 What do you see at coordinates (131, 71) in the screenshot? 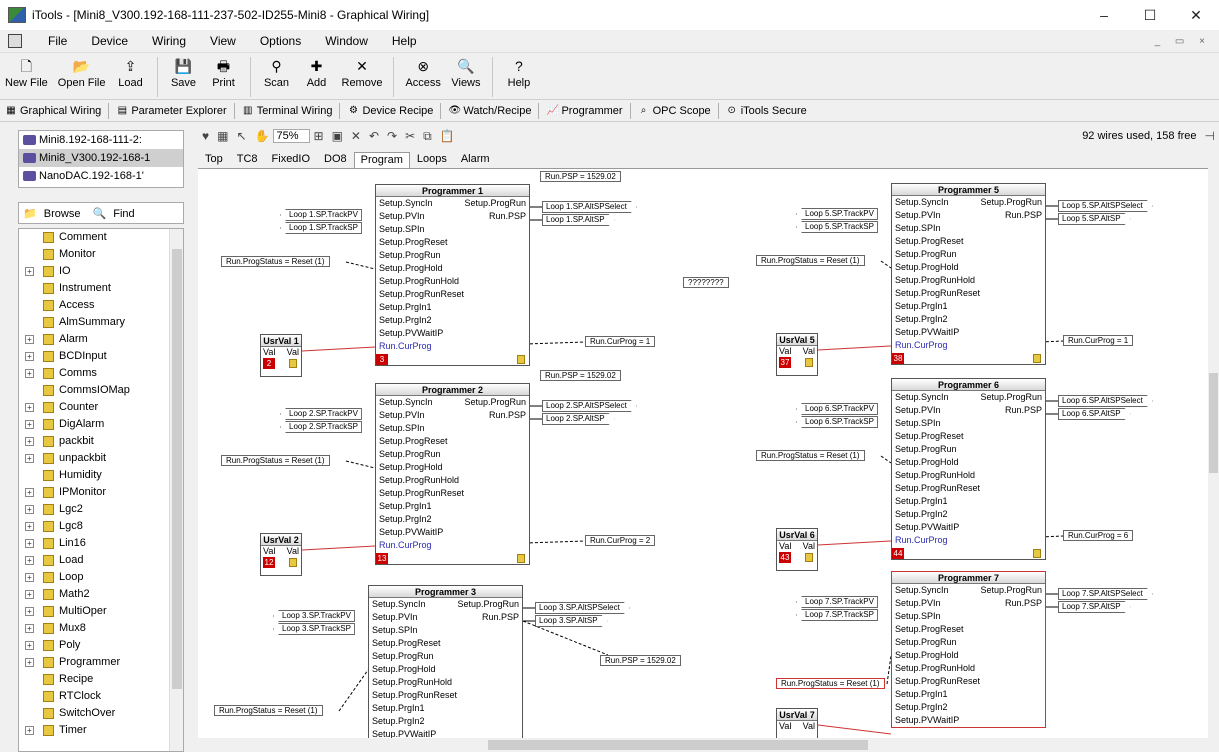
I see `load-button: ⇪ Load` at bounding box center [131, 71].